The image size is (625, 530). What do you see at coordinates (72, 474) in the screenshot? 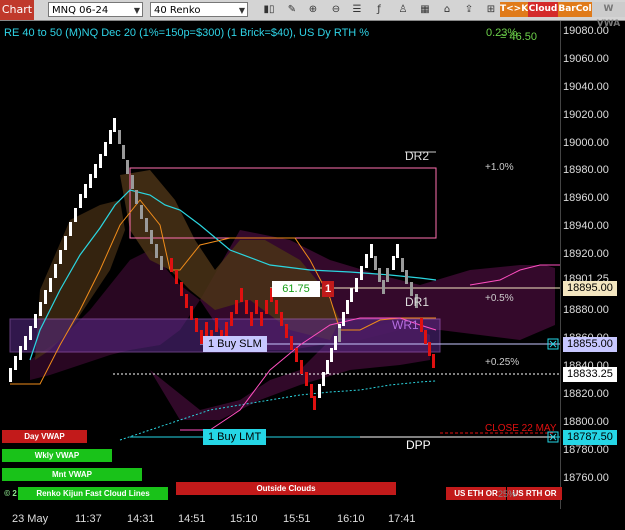
I see `mnt-vwap-label: Mnt VWAP` at bounding box center [72, 474].